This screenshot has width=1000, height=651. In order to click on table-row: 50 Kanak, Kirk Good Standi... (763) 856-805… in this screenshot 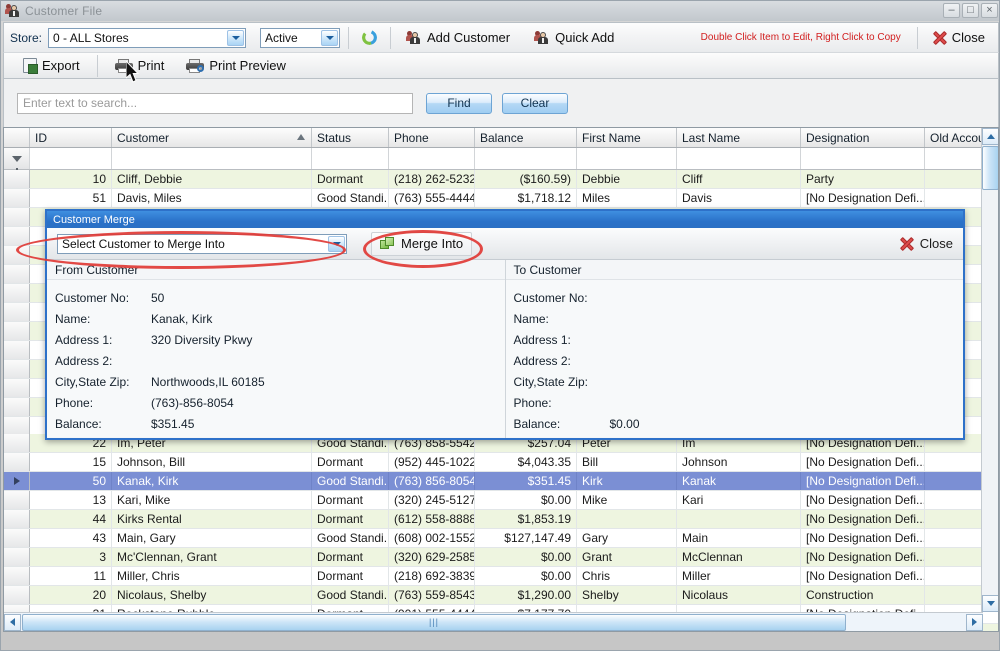, I will do `click(501, 481)`.